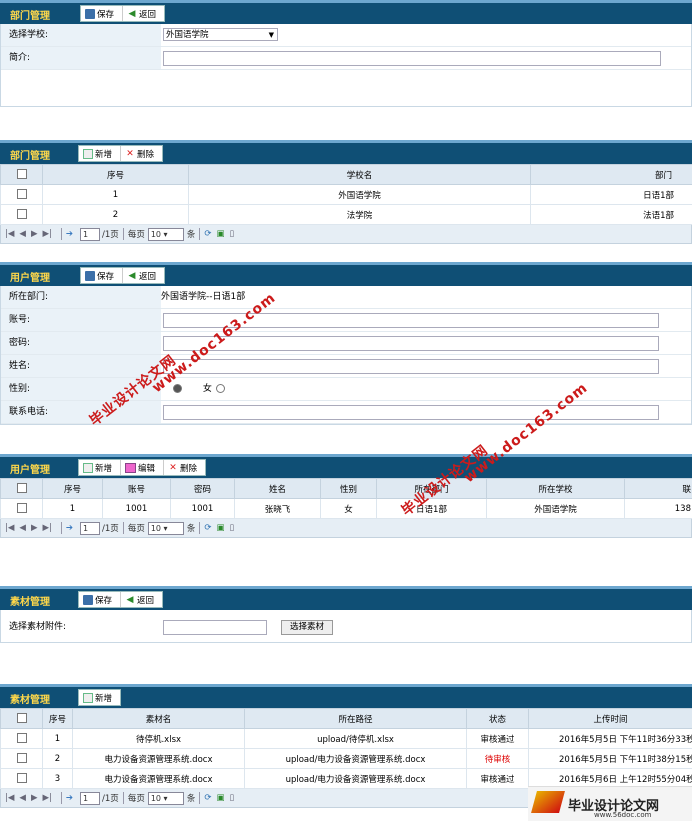 This screenshot has width=692, height=821. What do you see at coordinates (159, 739) in the screenshot?
I see `cell-name: 待停机.xlsx` at bounding box center [159, 739].